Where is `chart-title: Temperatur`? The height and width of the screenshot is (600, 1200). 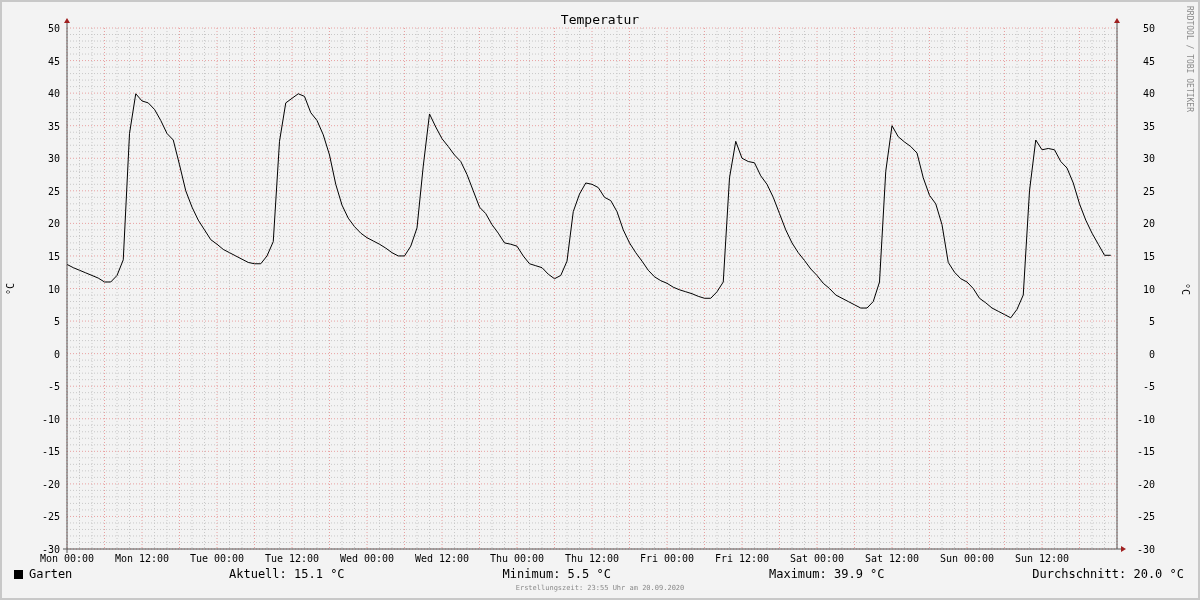
chart-title: Temperatur is located at coordinates (600, 19).